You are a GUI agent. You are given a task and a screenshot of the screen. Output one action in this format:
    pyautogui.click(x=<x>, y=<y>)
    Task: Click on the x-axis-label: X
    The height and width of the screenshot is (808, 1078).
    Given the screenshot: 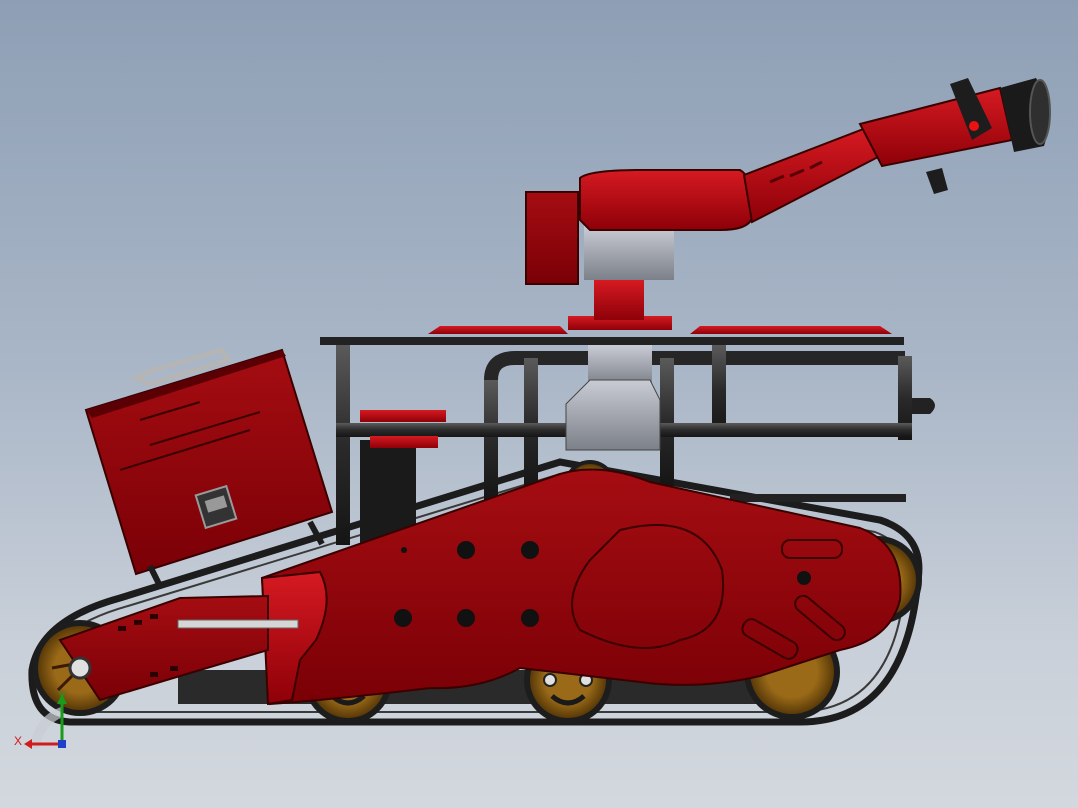 What is the action you would take?
    pyautogui.click(x=18, y=741)
    